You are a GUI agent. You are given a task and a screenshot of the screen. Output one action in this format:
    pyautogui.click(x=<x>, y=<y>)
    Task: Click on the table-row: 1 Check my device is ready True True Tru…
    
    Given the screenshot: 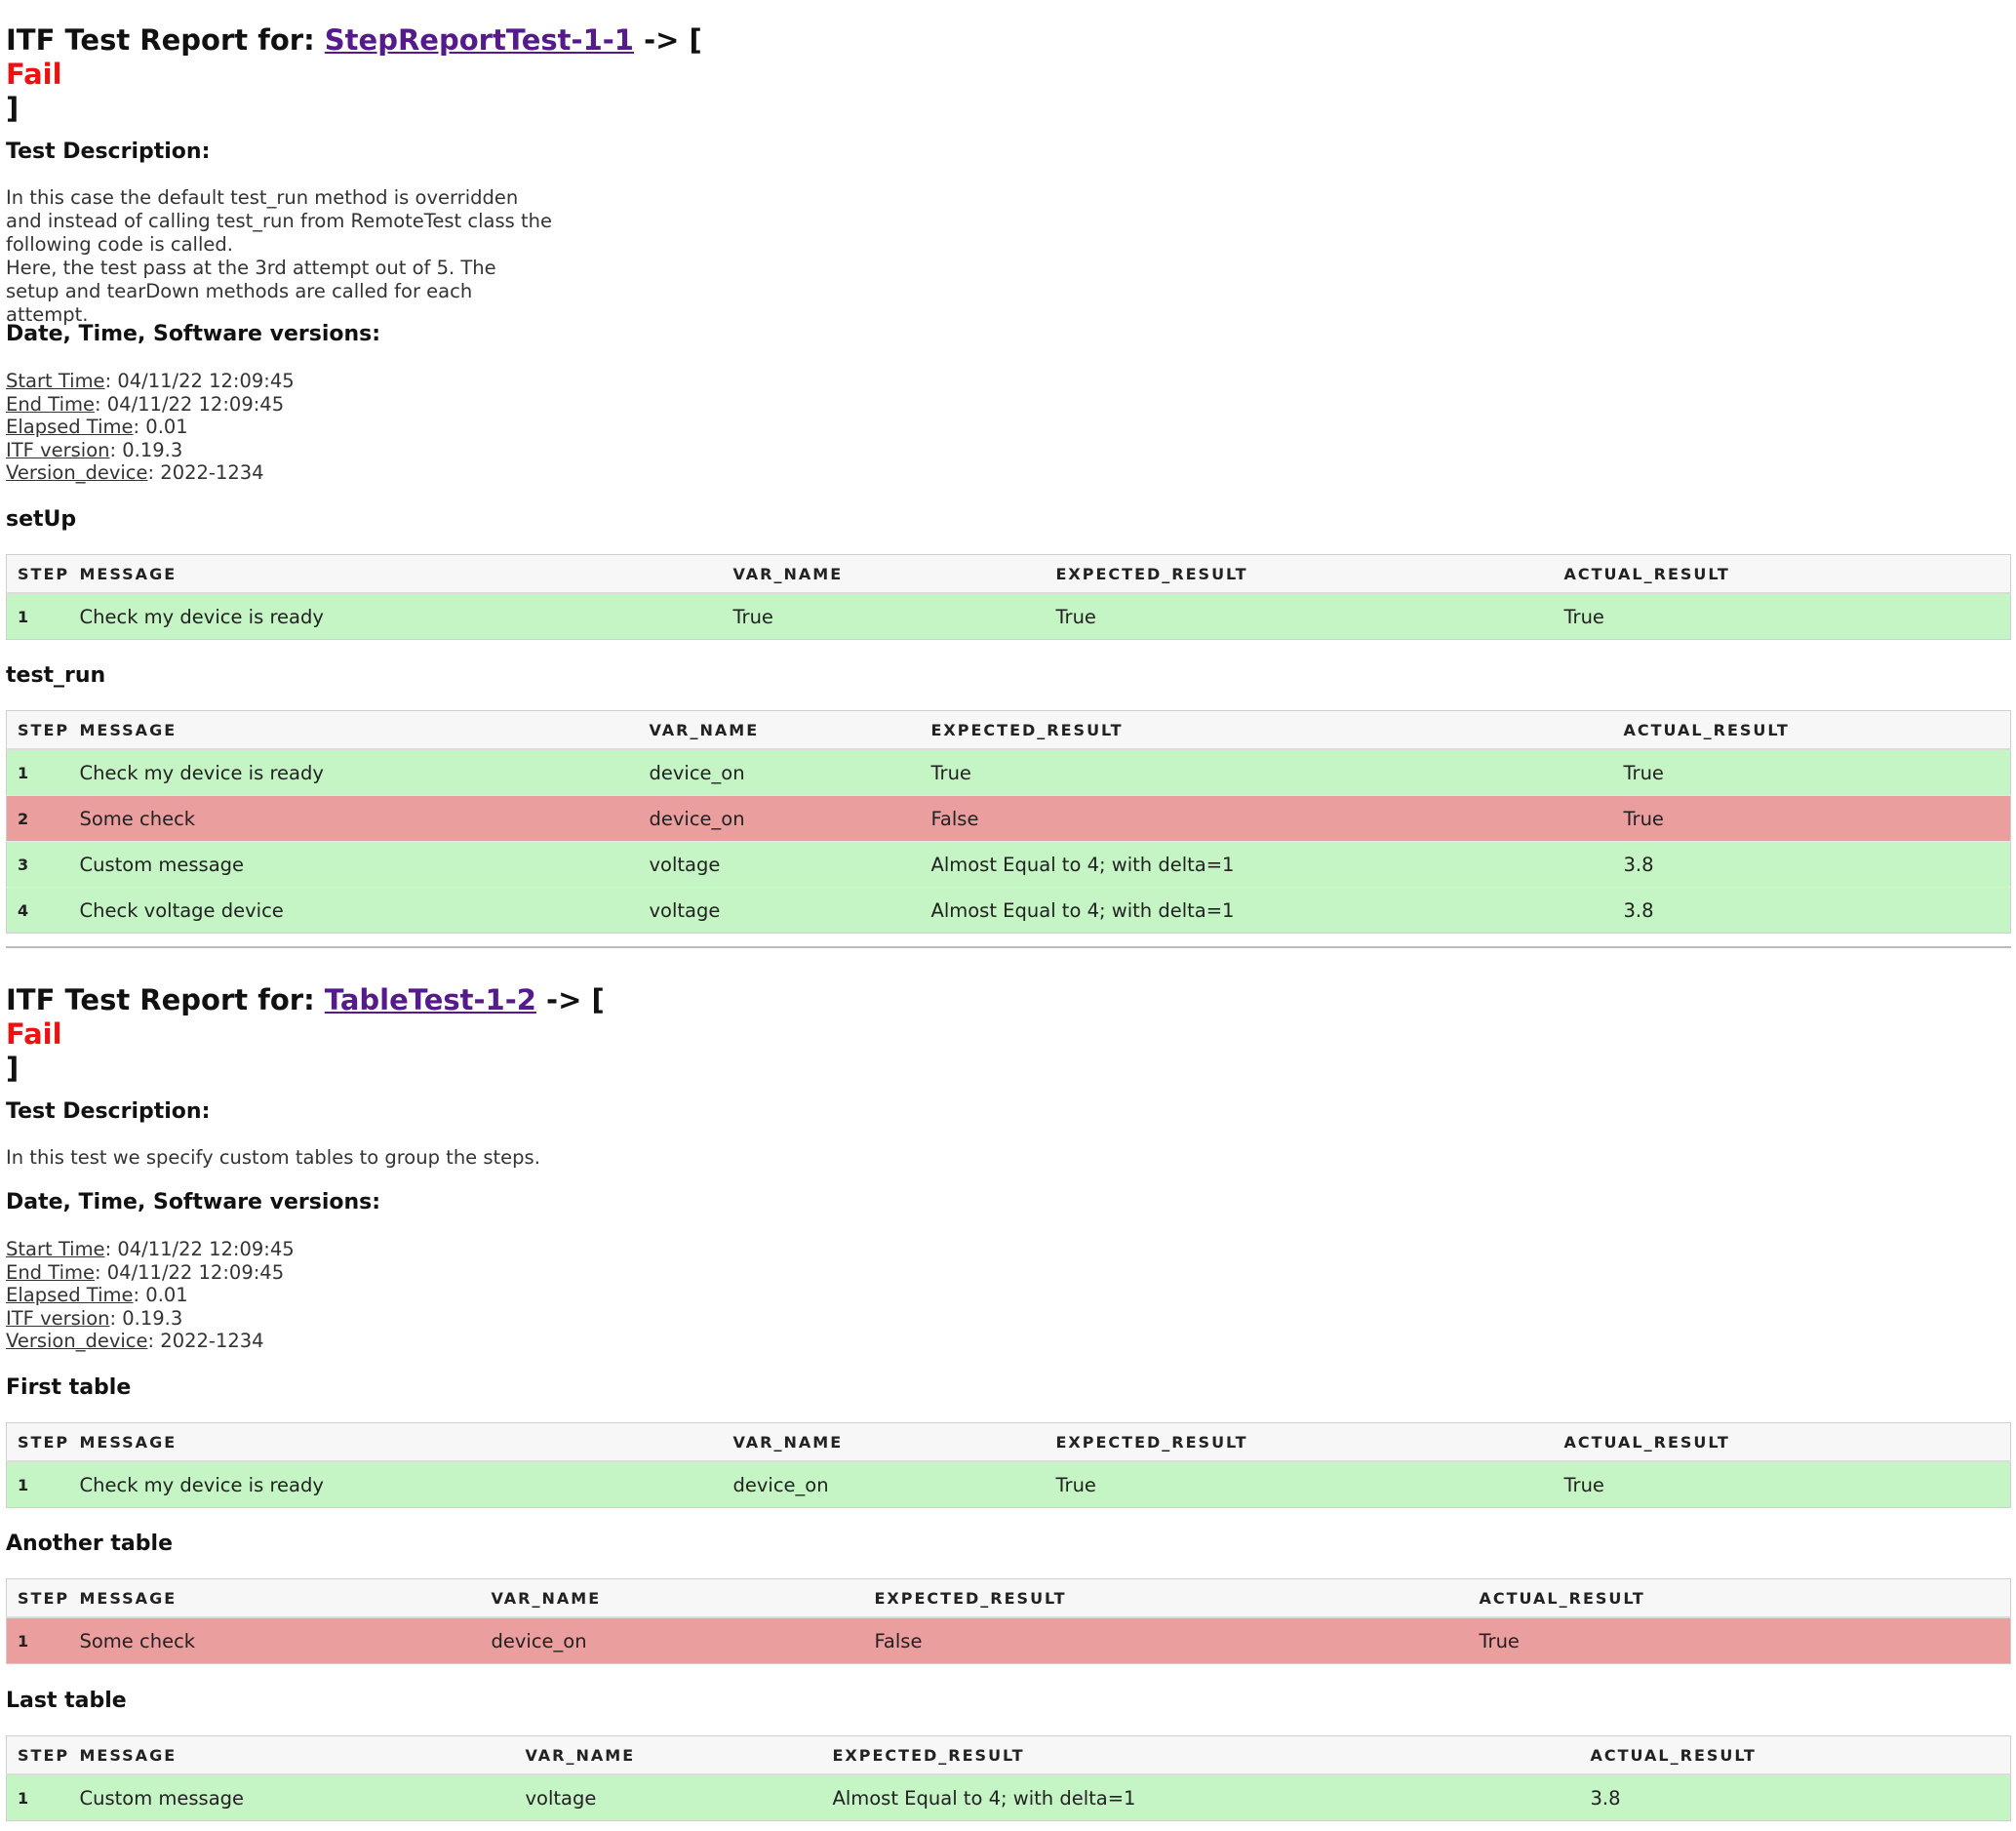 What is the action you would take?
    pyautogui.click(x=1009, y=616)
    